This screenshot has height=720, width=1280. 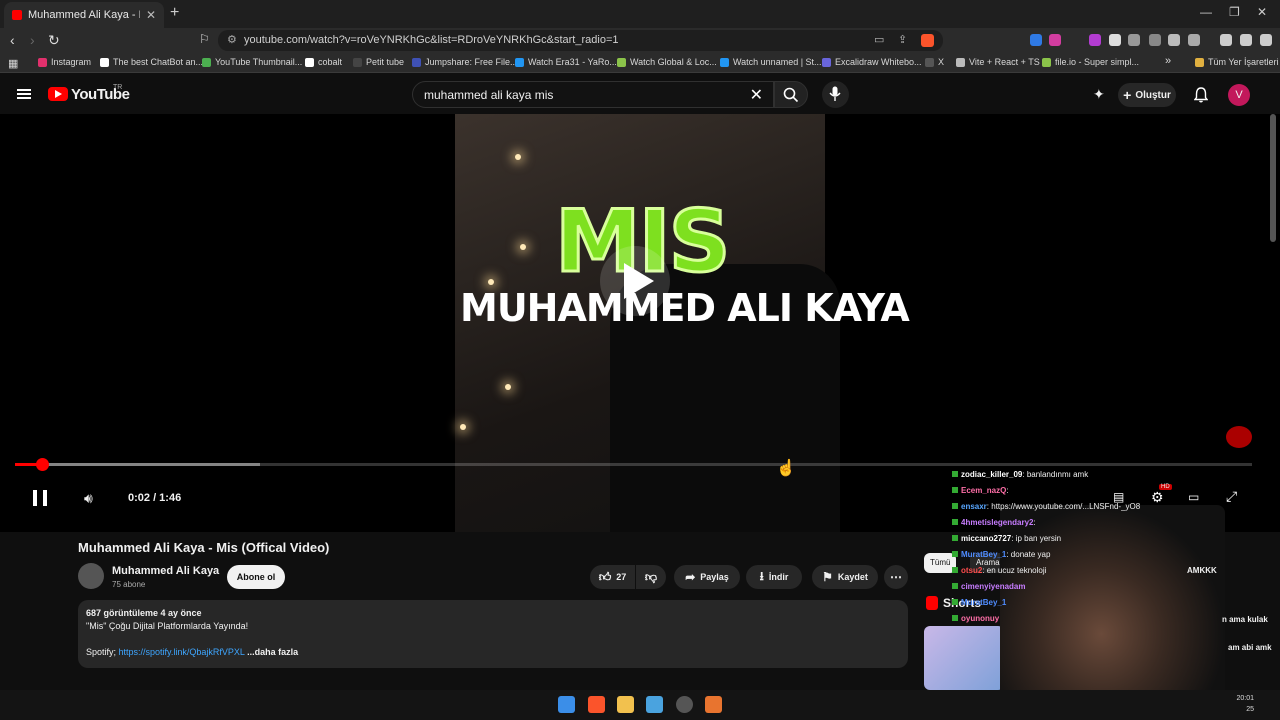 What do you see at coordinates (879, 39) in the screenshot?
I see `cast-icon: ▭` at bounding box center [879, 39].